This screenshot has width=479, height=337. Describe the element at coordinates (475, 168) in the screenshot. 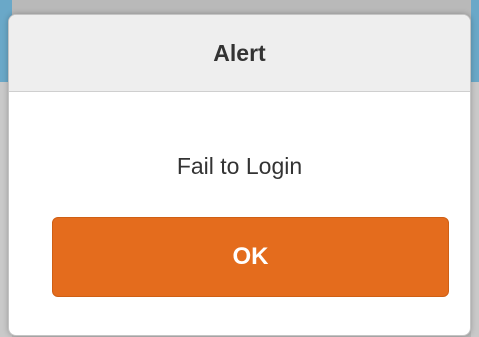

I see `background-right-strip` at that location.